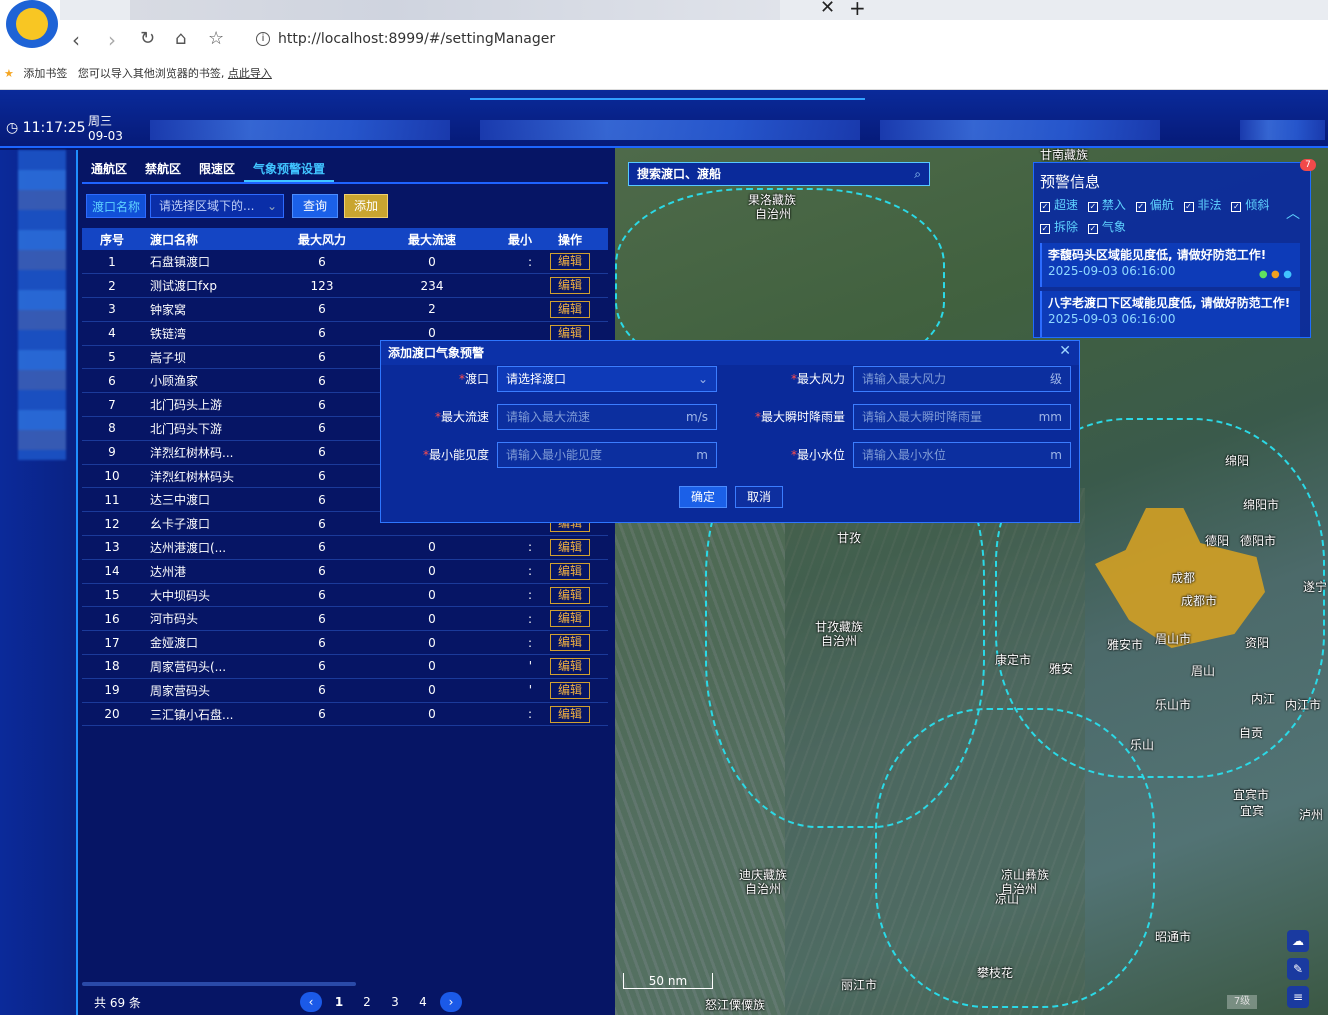 The height and width of the screenshot is (1015, 1328). Describe the element at coordinates (32, 24) in the screenshot. I see `browser-logo-icon` at that location.